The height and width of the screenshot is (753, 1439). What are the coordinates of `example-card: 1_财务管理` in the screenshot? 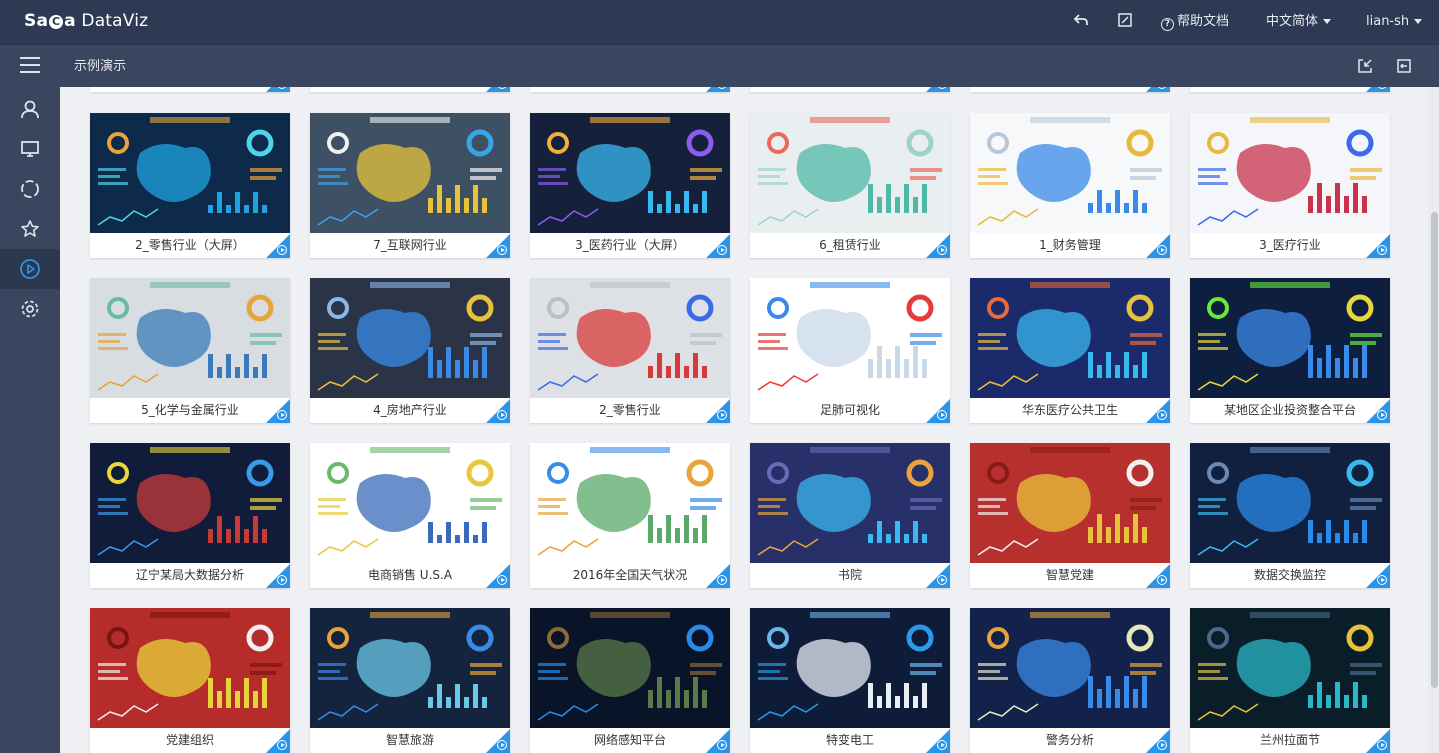 It's located at (1070, 185).